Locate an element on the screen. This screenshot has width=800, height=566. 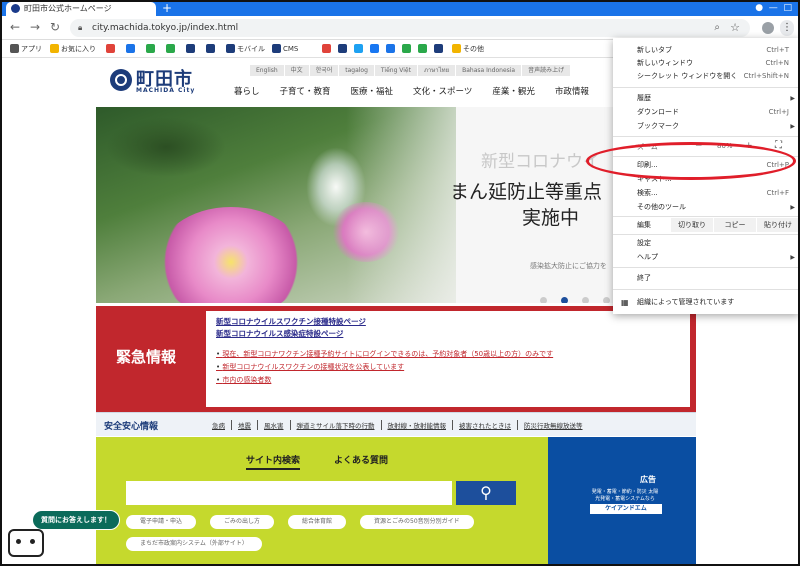
cut-button: 切り取り is located at coordinates (692, 225).